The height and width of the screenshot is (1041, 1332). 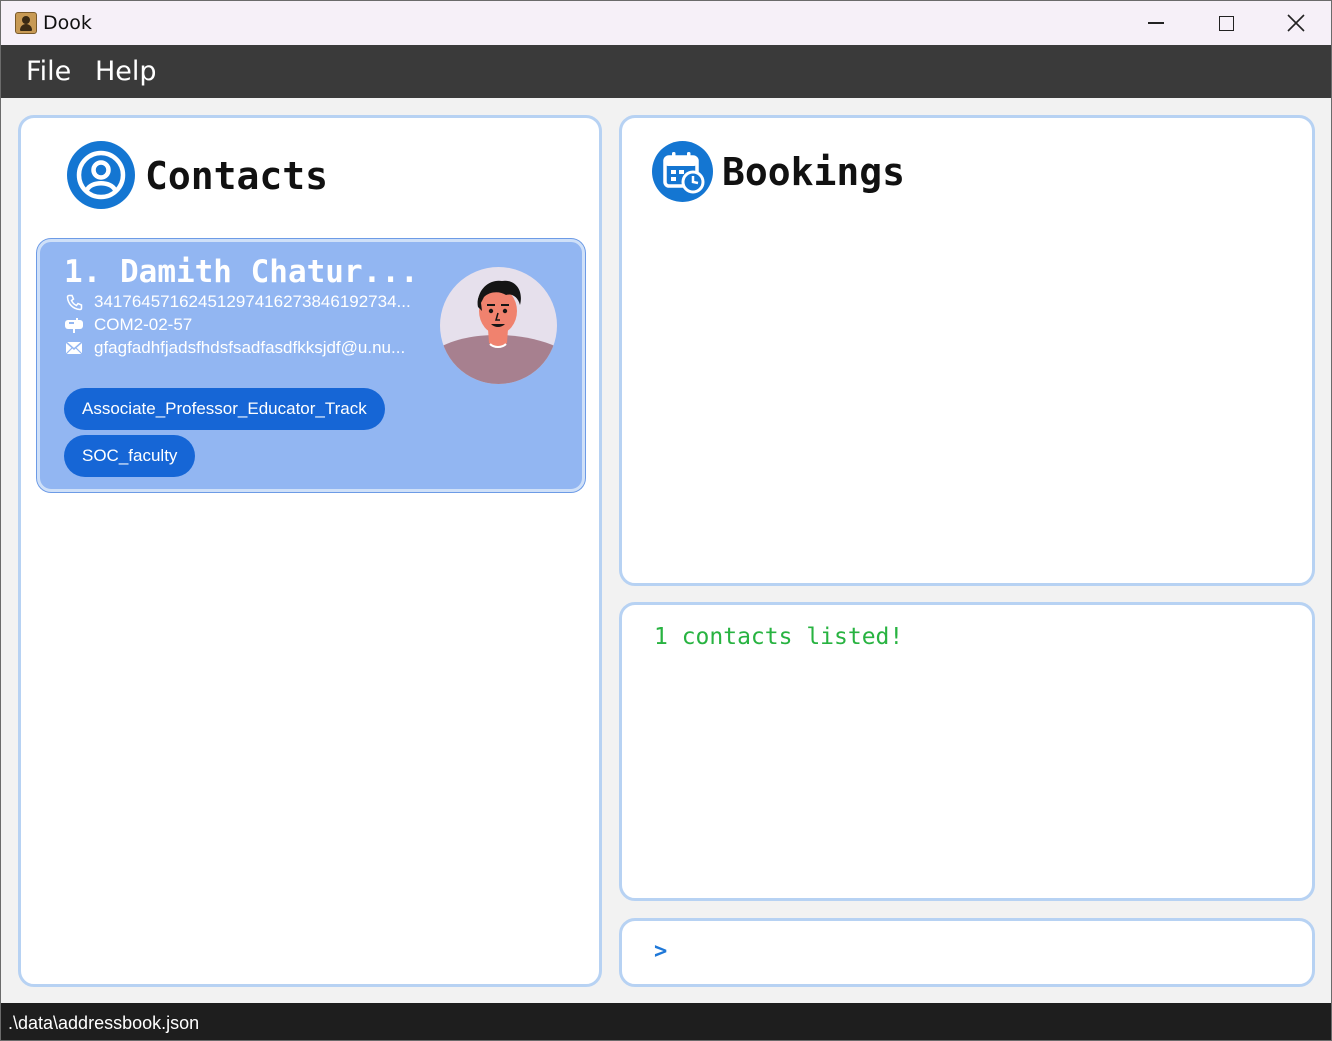 What do you see at coordinates (990, 953) in the screenshot?
I see `command-input` at bounding box center [990, 953].